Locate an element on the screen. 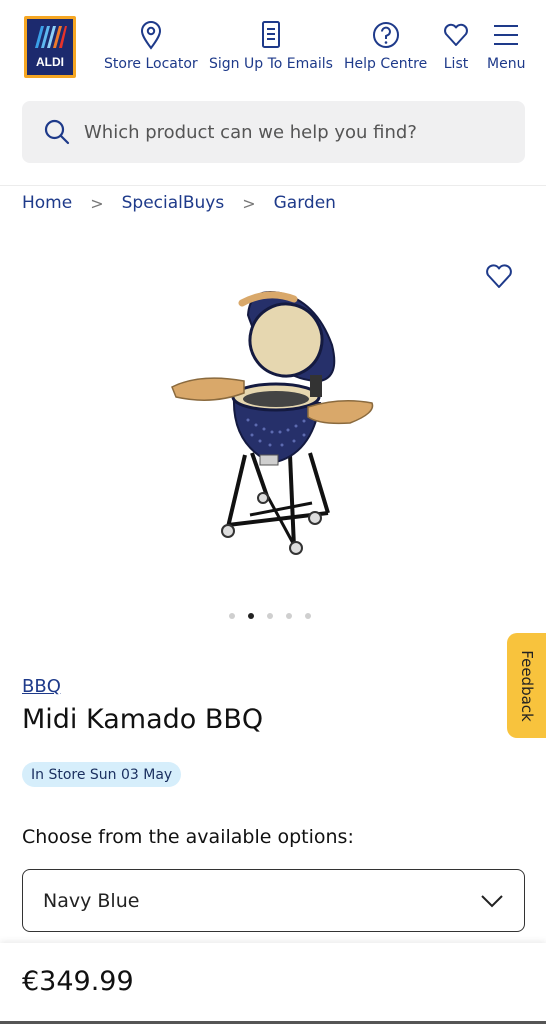 Image resolution: width=546 pixels, height=1024 pixels. logo-inner: ALDI is located at coordinates (50, 47).